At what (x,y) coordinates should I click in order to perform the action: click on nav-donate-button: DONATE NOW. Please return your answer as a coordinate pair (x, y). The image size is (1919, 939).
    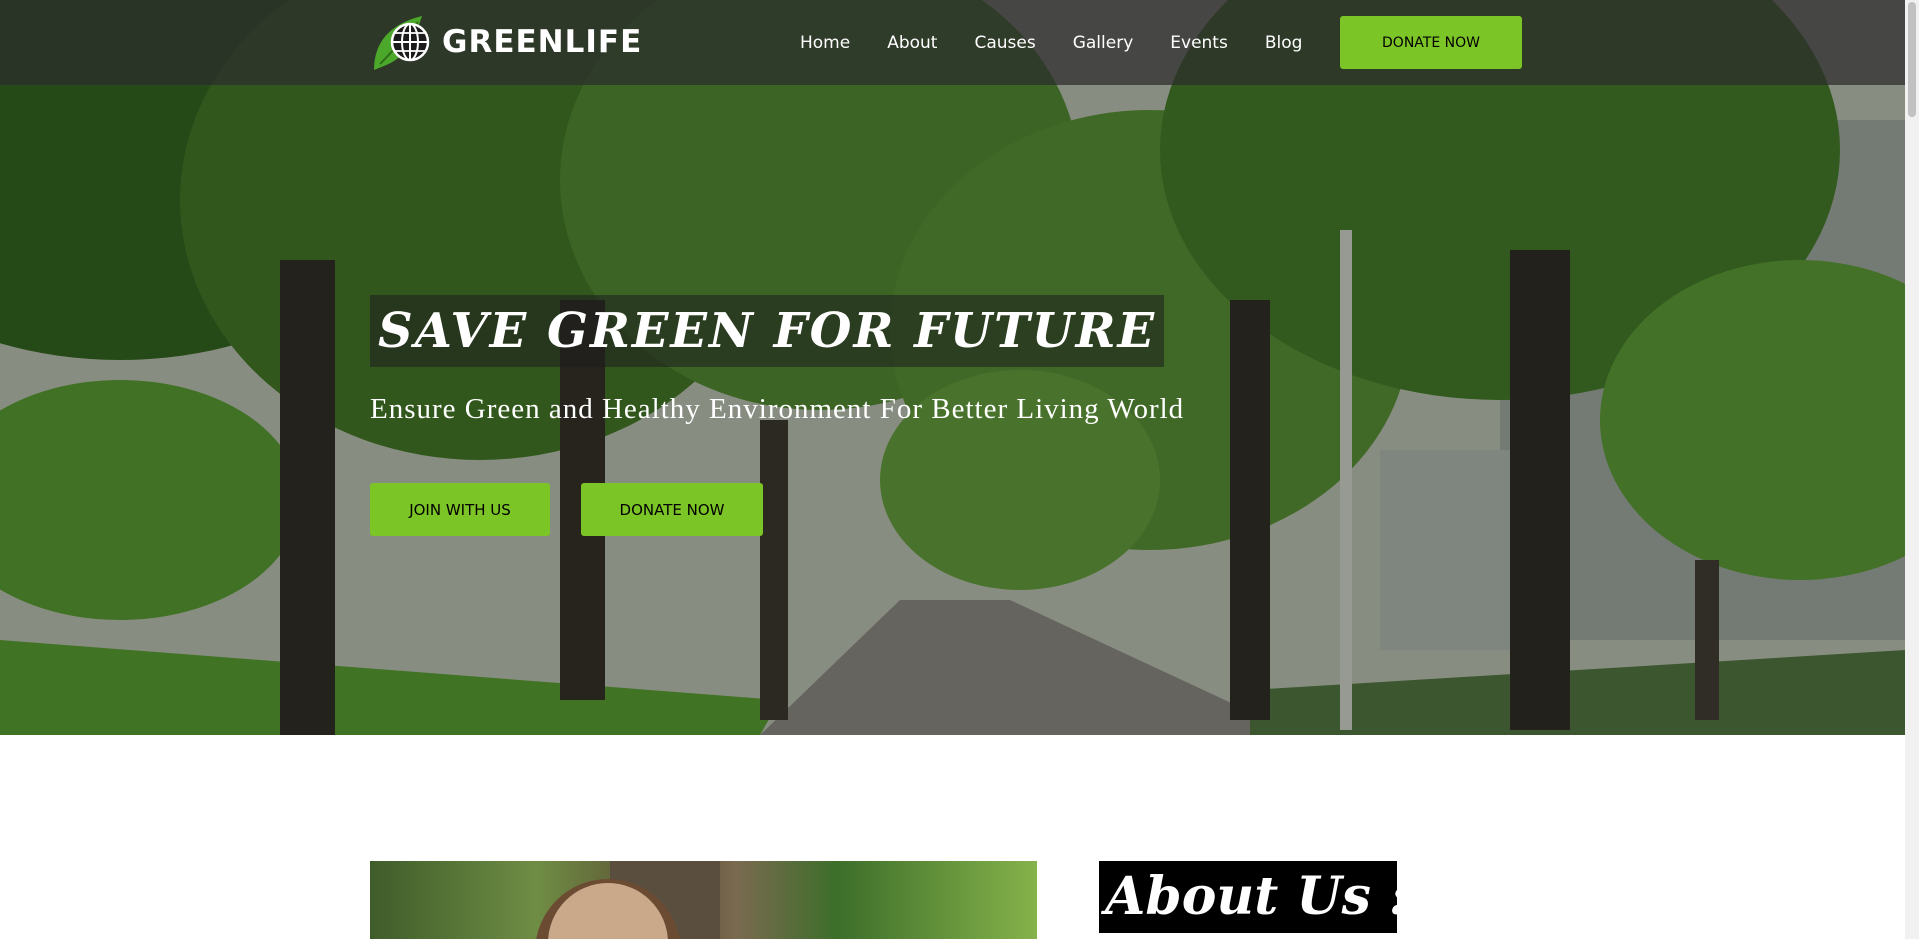
    Looking at the image, I should click on (1431, 42).